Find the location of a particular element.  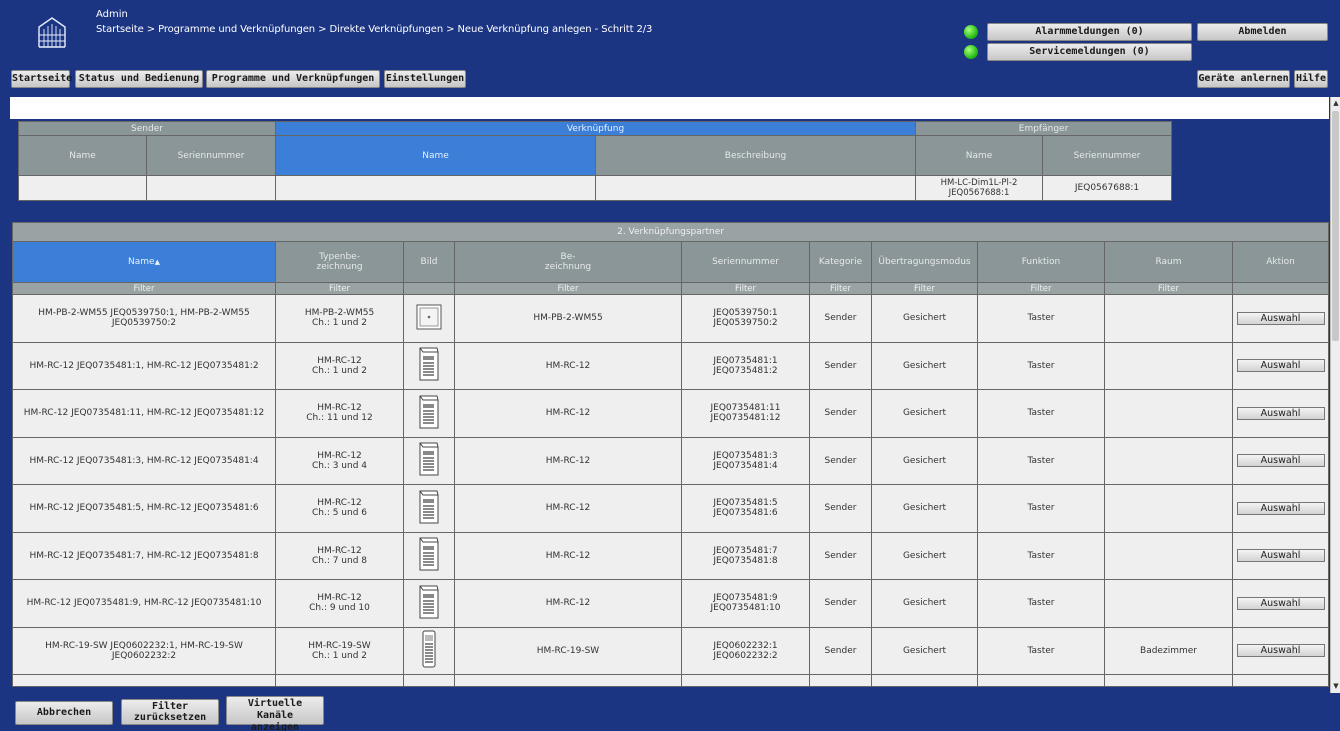

row-serial-cell: JEQ0735481:9 JEQ0735481:10 is located at coordinates (745, 603).